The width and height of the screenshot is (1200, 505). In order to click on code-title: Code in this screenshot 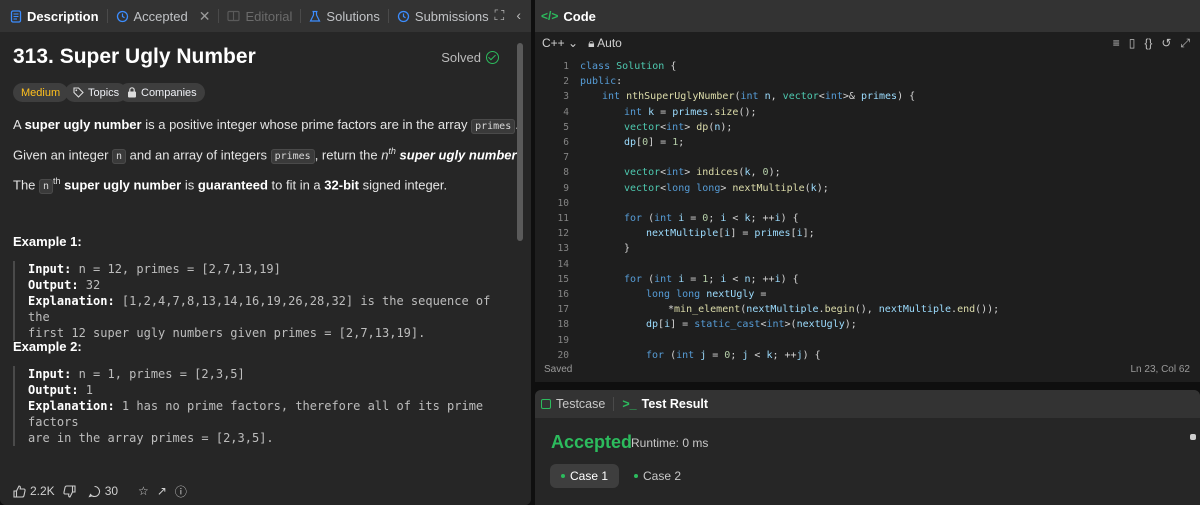, I will do `click(579, 16)`.